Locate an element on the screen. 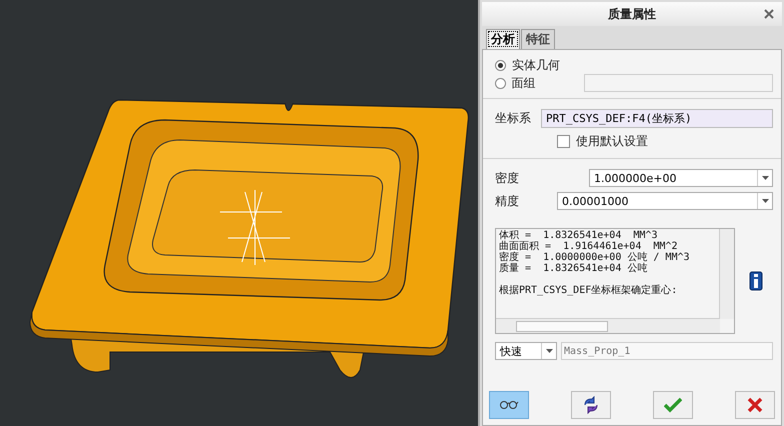 Image resolution: width=784 pixels, height=426 pixels. checkmark-icon is located at coordinates (673, 405).